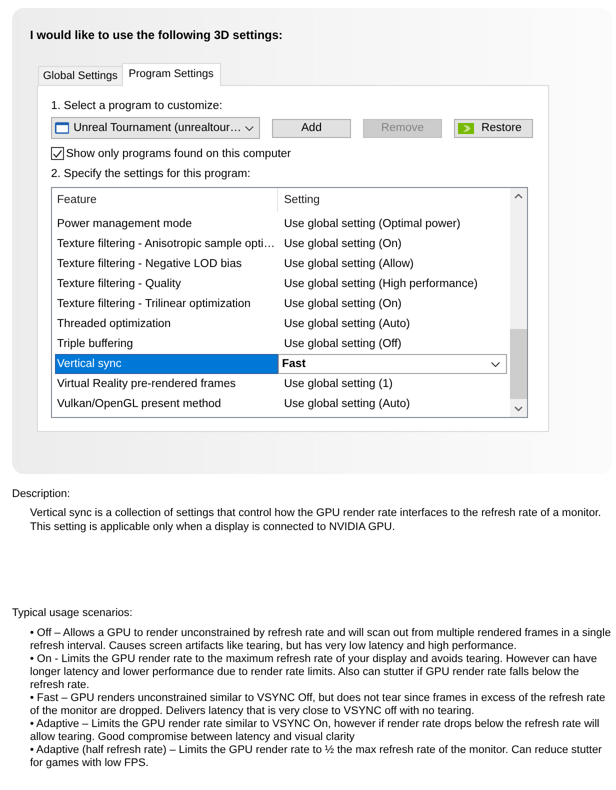 The image size is (616, 790). Describe the element at coordinates (348, 264) in the screenshot. I see `setting-cell-text: Use global setting (Allow)` at that location.